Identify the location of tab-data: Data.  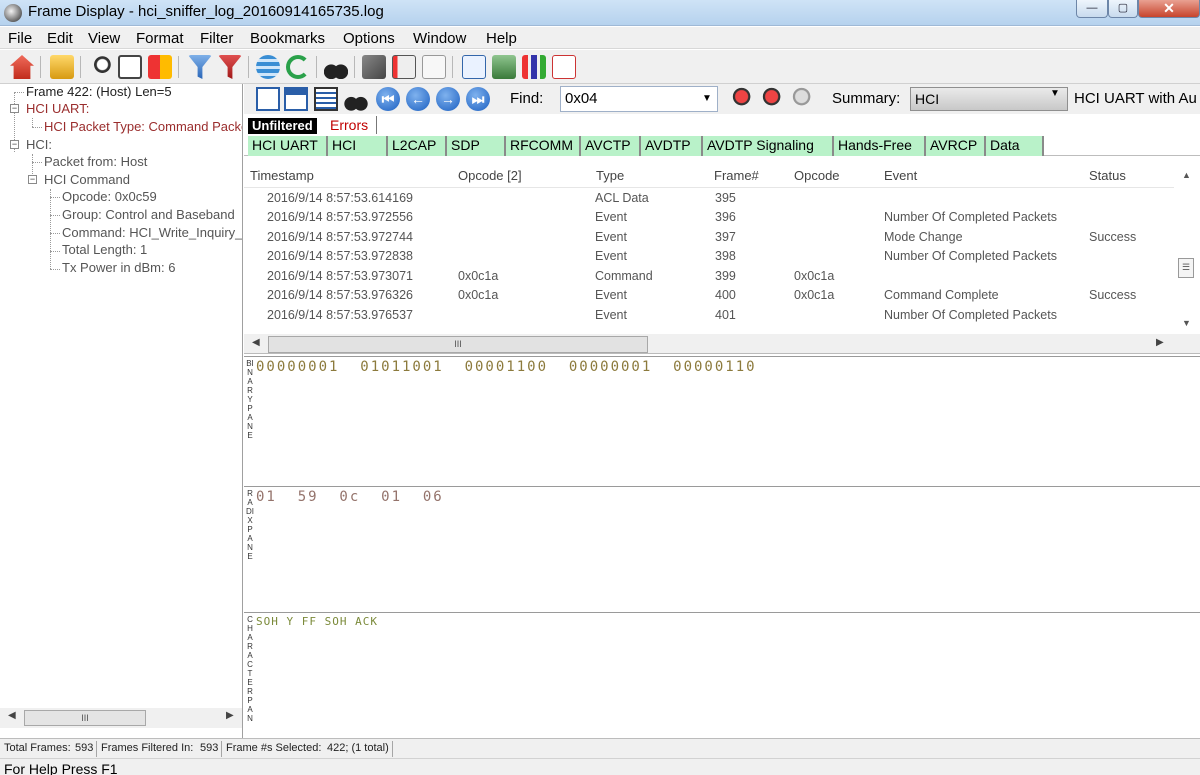
(1015, 146).